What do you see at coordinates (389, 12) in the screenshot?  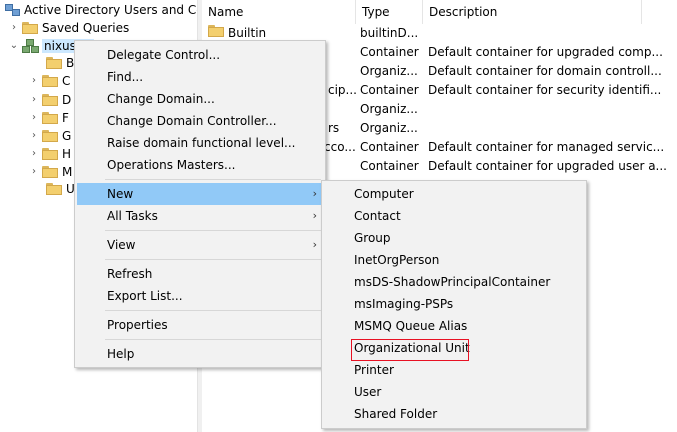 I see `column-header-type: Type` at bounding box center [389, 12].